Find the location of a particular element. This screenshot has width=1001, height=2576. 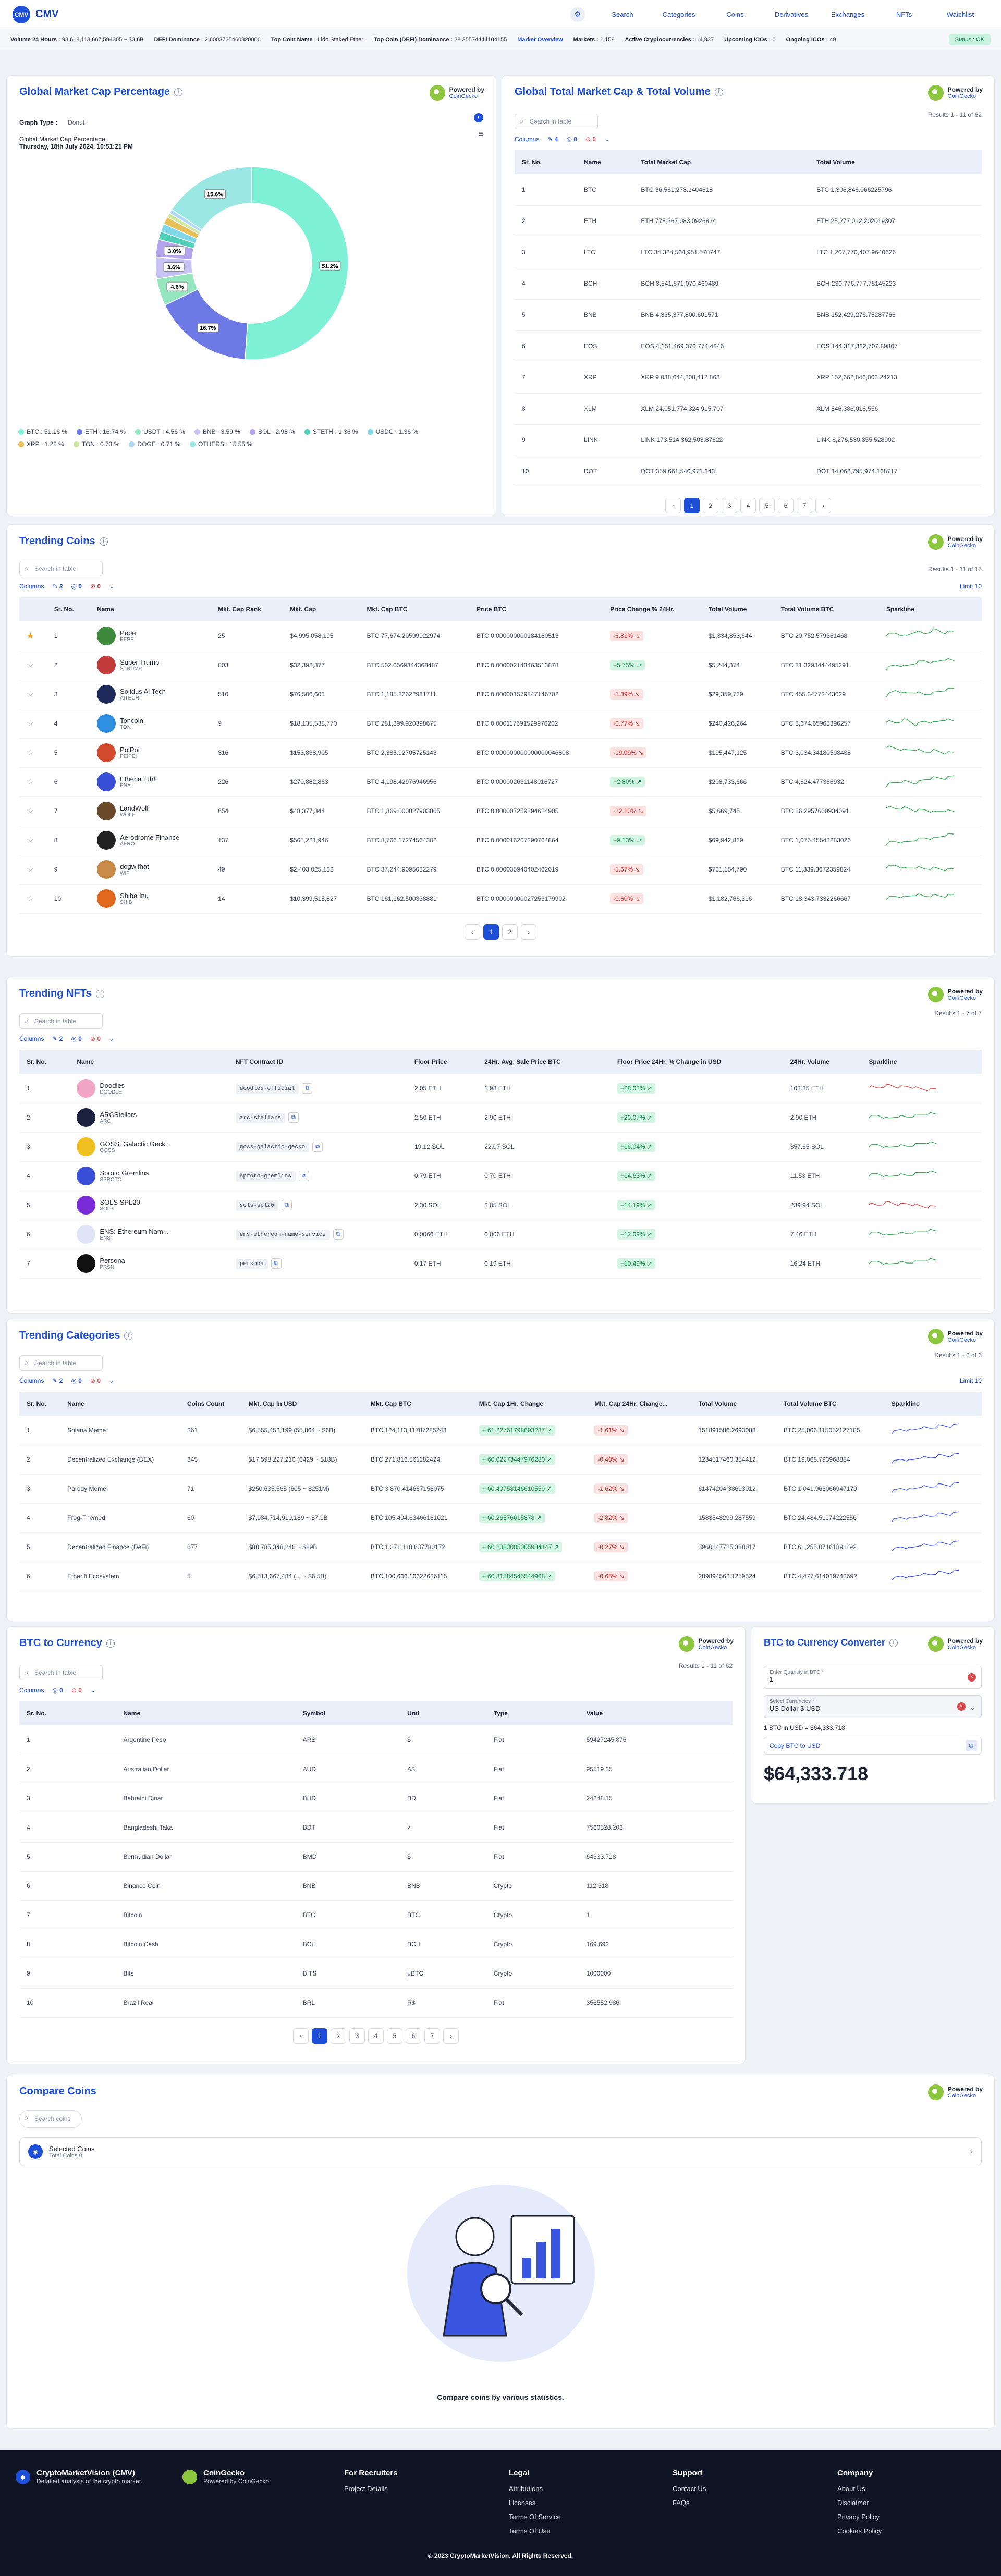

brand-logo: CMV CMV is located at coordinates (35, 14).